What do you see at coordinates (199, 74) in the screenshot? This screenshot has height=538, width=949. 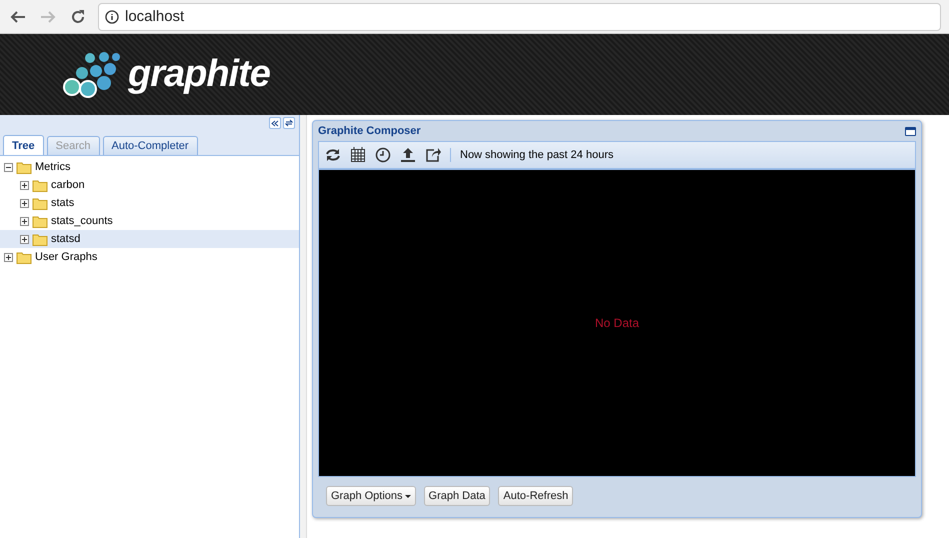 I see `logo-text: graphite` at bounding box center [199, 74].